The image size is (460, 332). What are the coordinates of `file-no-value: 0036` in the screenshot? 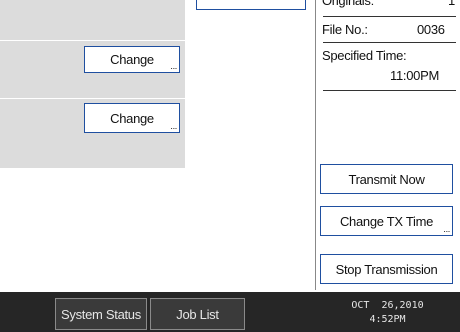 It's located at (431, 29).